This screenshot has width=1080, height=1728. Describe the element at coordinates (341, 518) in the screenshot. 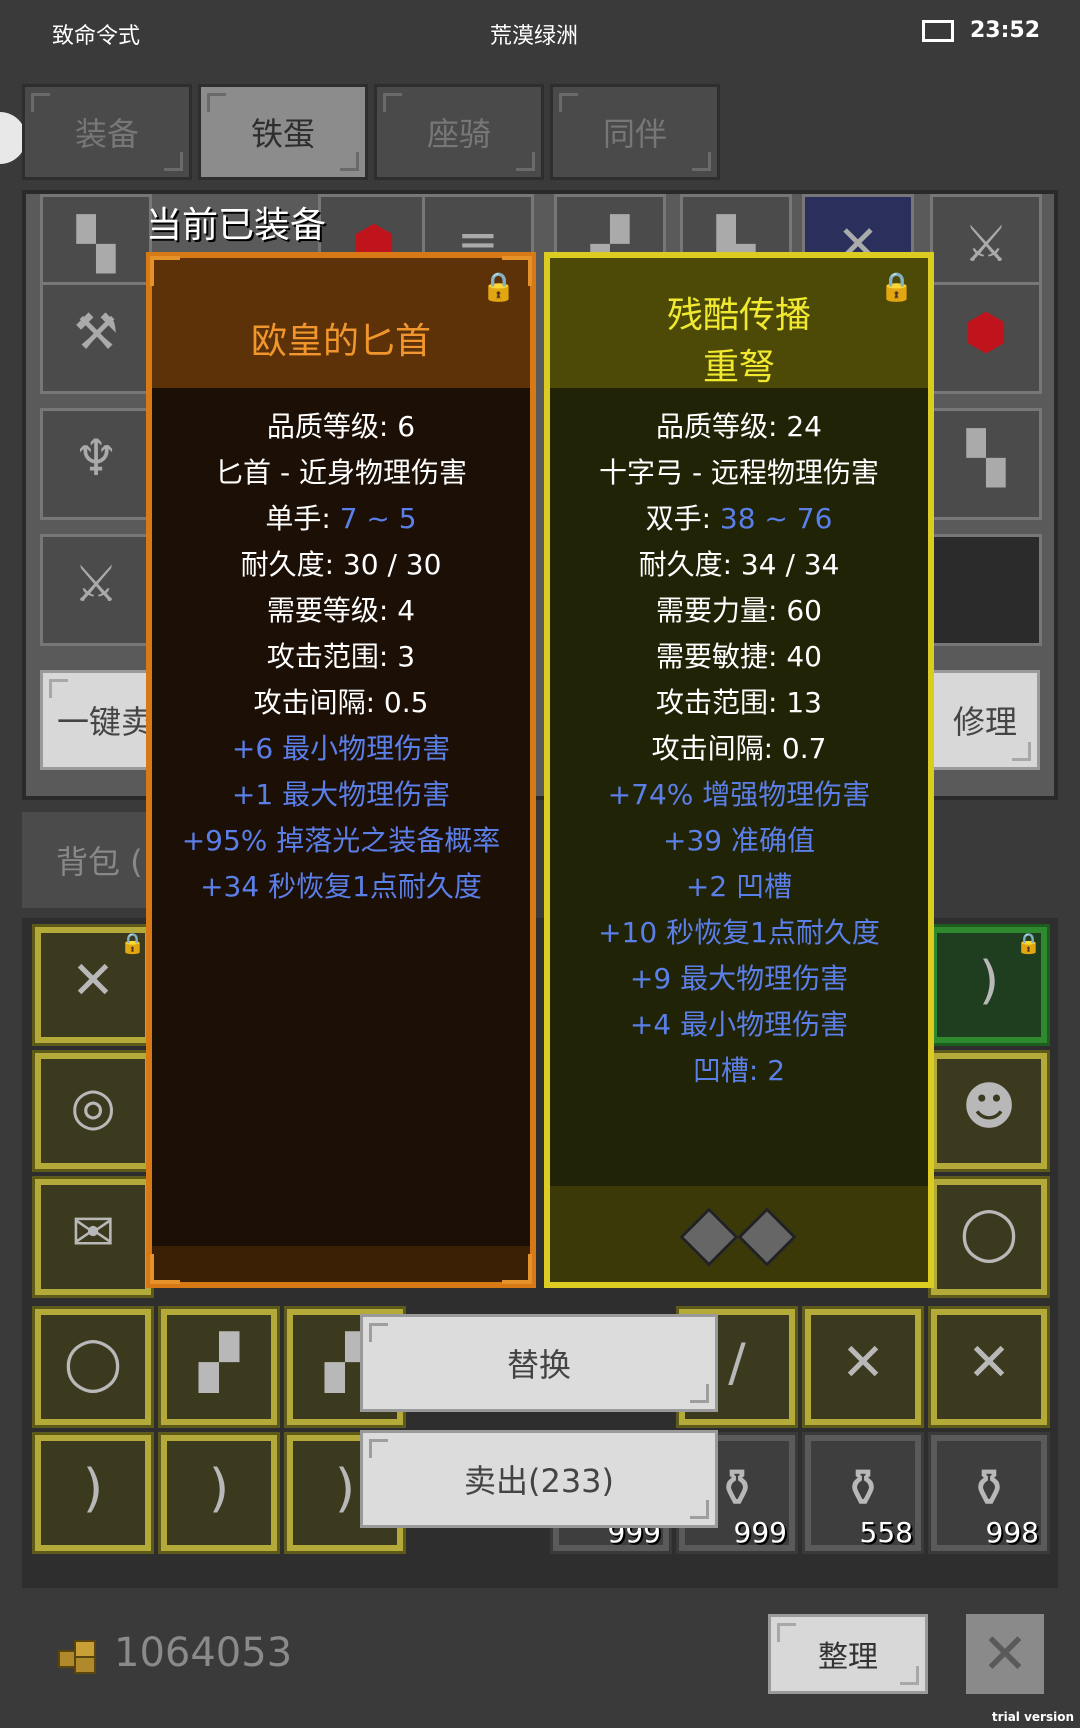

I see `stat-line: 单手: 7 ~ 5` at that location.